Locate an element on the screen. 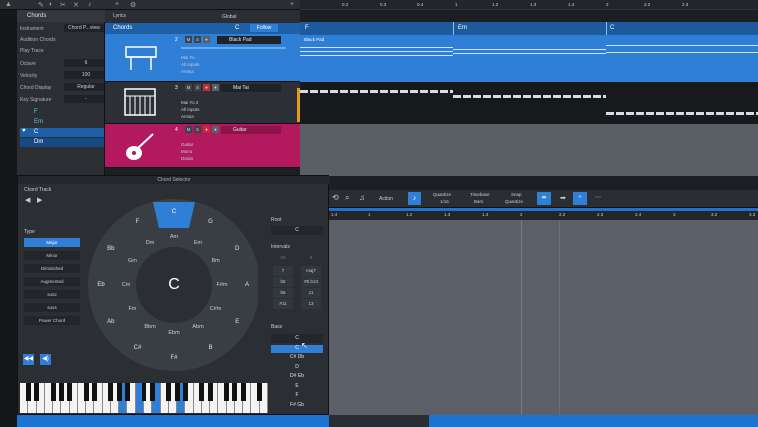  synth-clip is located at coordinates (529, 103).